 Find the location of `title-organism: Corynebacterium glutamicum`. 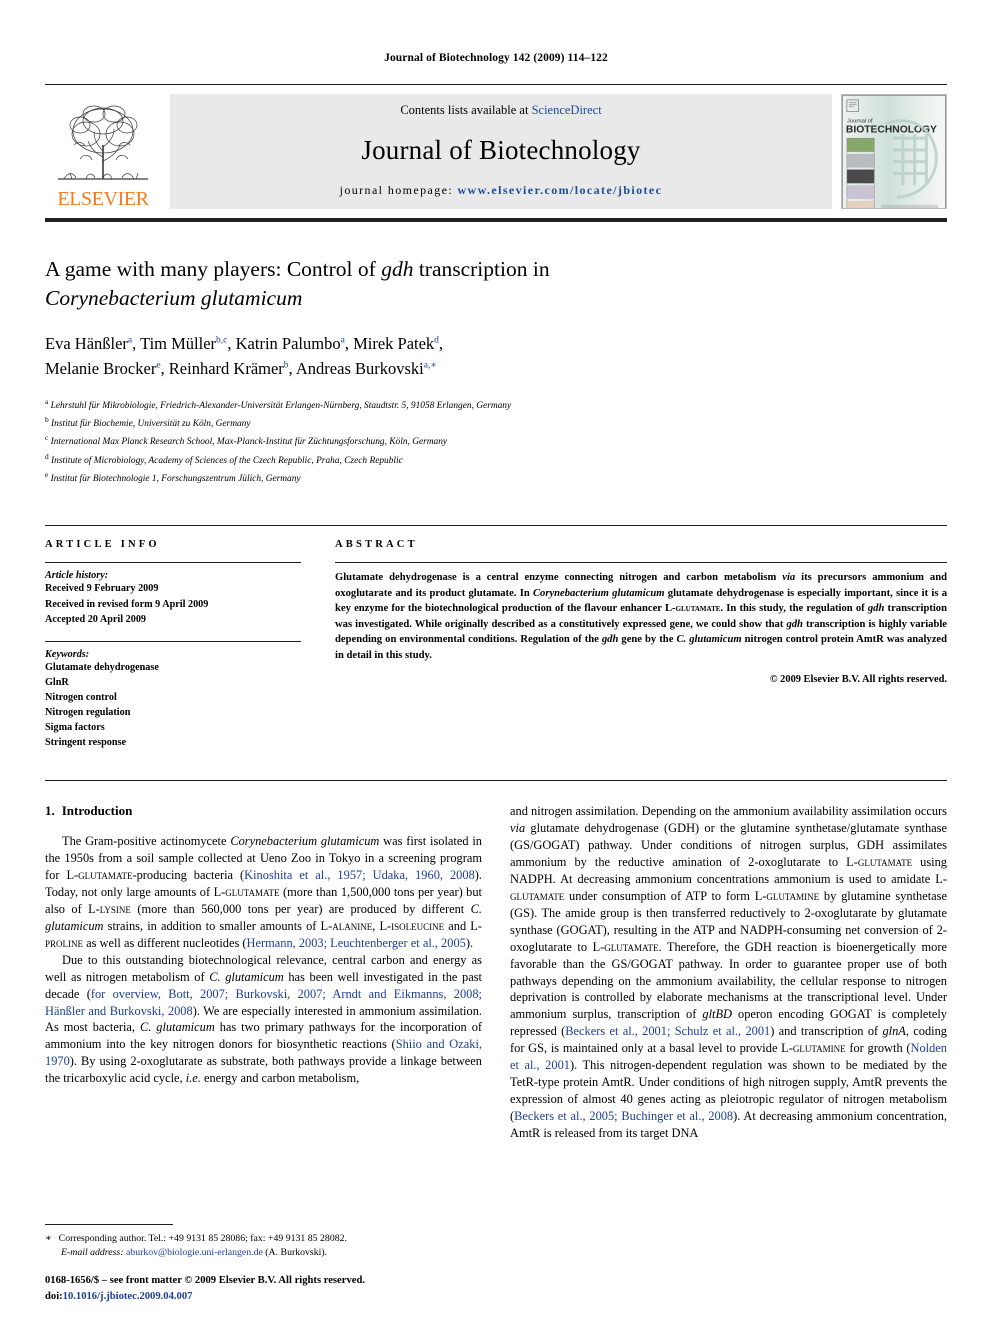

title-organism: Corynebacterium glutamicum is located at coordinates (174, 297).